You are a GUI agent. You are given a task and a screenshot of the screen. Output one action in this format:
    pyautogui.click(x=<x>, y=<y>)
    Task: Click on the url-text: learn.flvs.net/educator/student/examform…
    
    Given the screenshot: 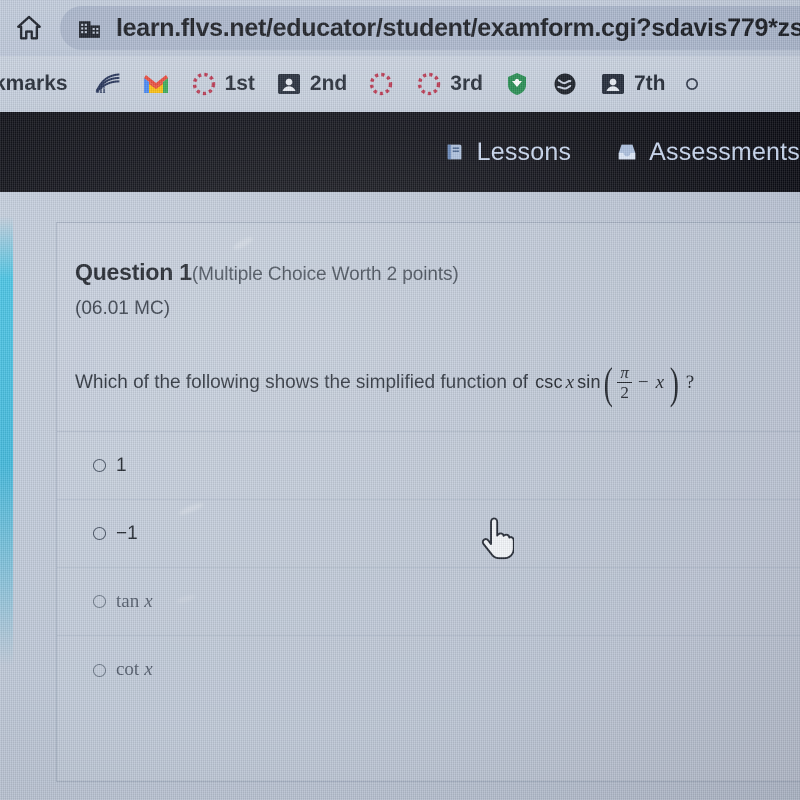 What is the action you would take?
    pyautogui.click(x=458, y=27)
    